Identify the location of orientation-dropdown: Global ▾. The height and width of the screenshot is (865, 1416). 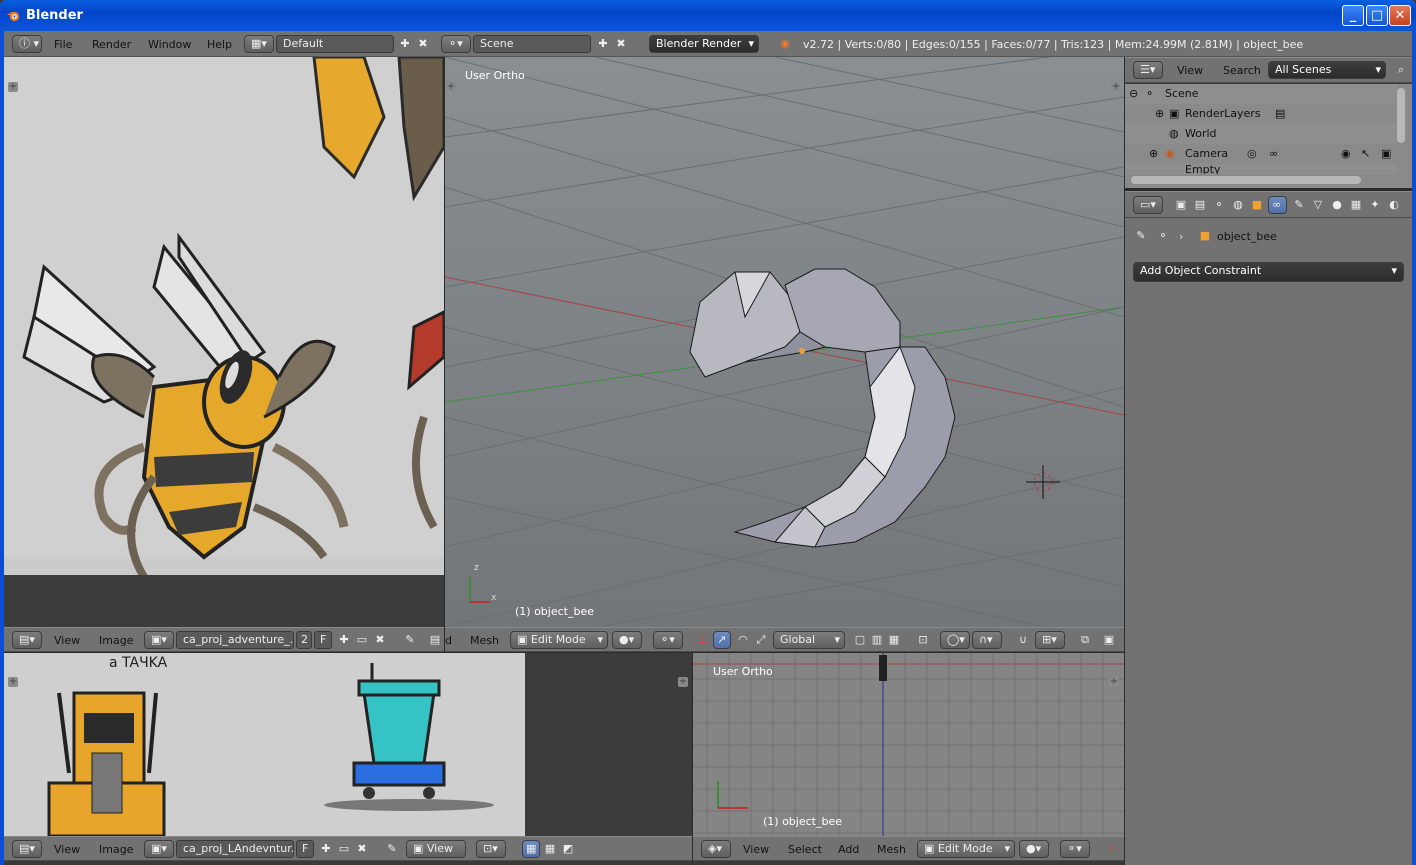
(809, 640).